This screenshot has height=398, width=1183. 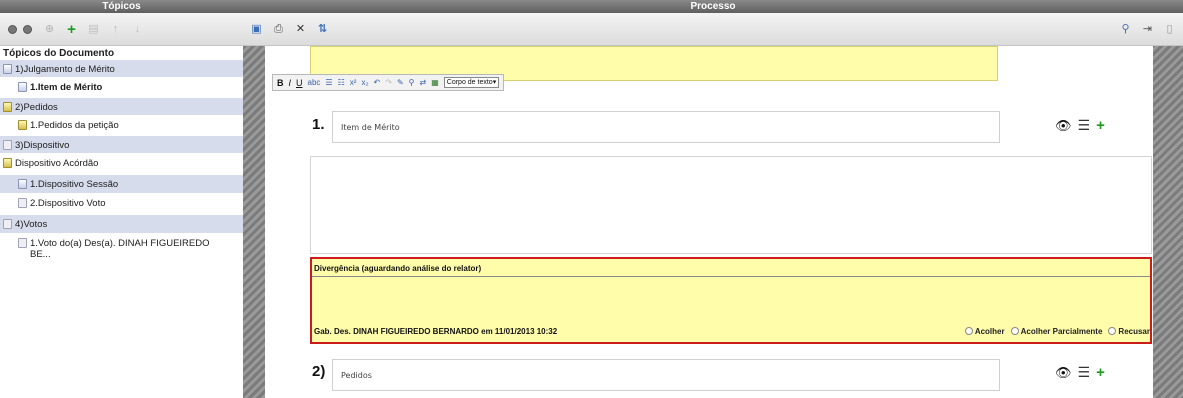 I want to click on topics-header: Tópicos, so click(x=121, y=6).